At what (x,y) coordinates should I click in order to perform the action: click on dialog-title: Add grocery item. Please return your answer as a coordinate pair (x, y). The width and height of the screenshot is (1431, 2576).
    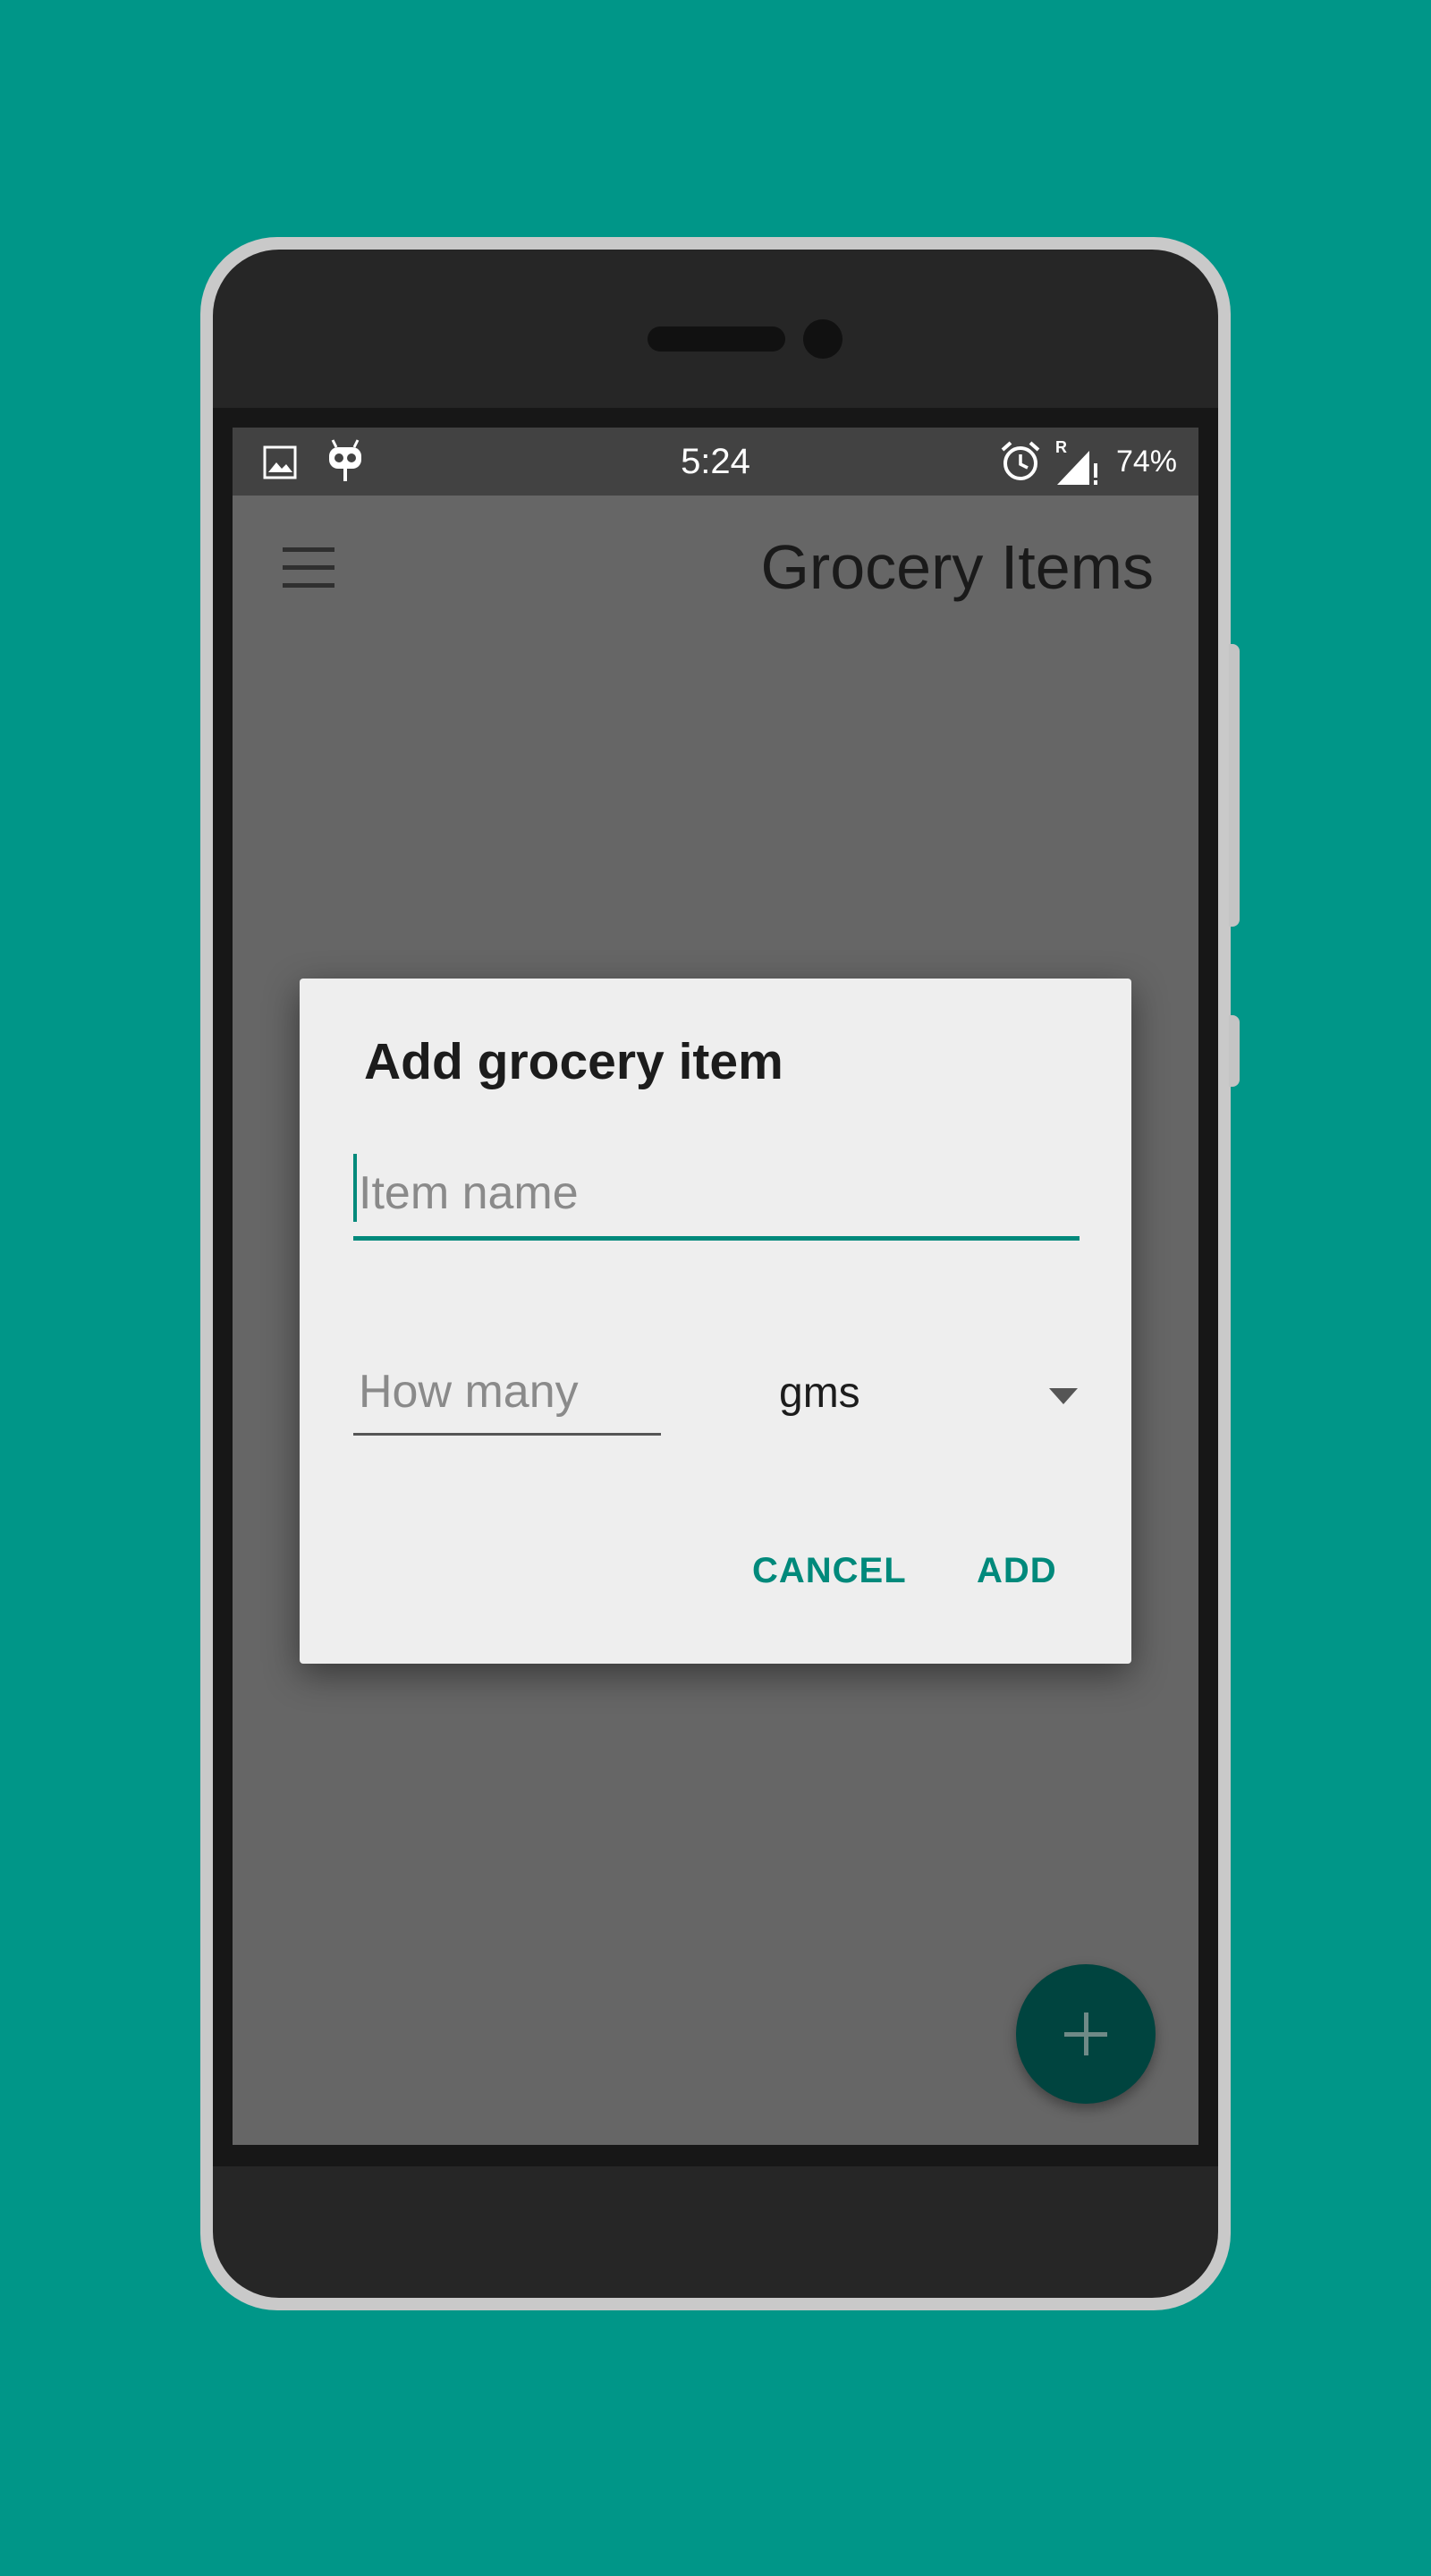
    Looking at the image, I should click on (574, 1061).